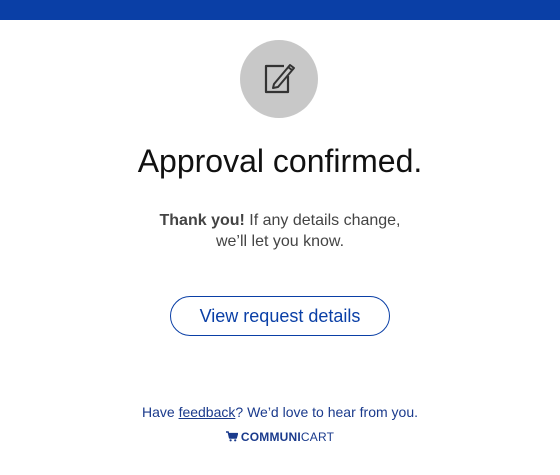  I want to click on header-bar, so click(280, 10).